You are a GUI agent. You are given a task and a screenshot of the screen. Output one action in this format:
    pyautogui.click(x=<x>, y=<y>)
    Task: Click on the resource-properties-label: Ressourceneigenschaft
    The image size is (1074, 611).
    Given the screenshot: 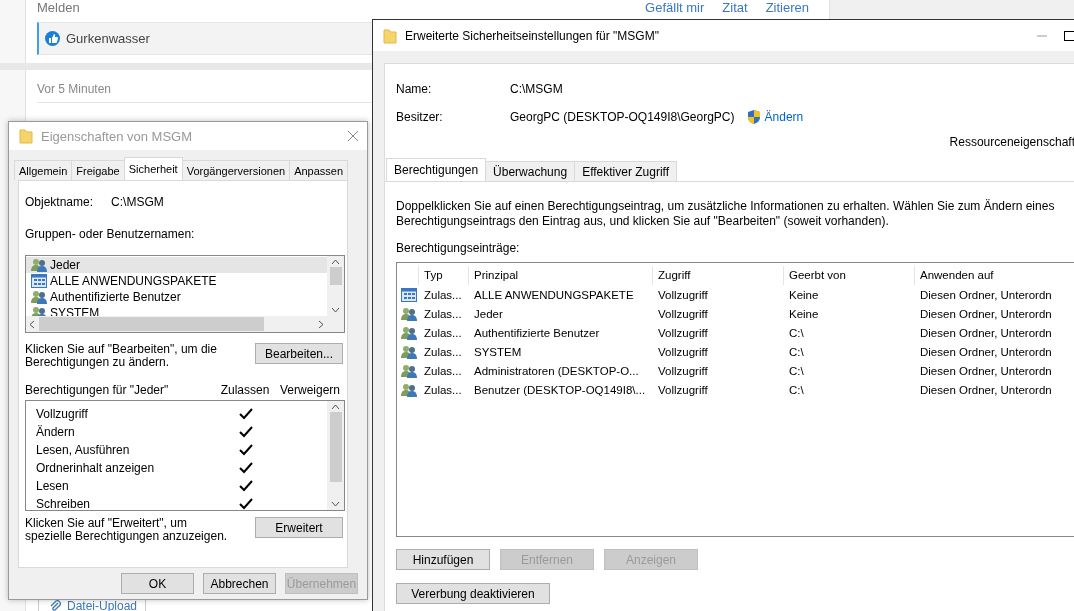 What is the action you would take?
    pyautogui.click(x=1011, y=142)
    